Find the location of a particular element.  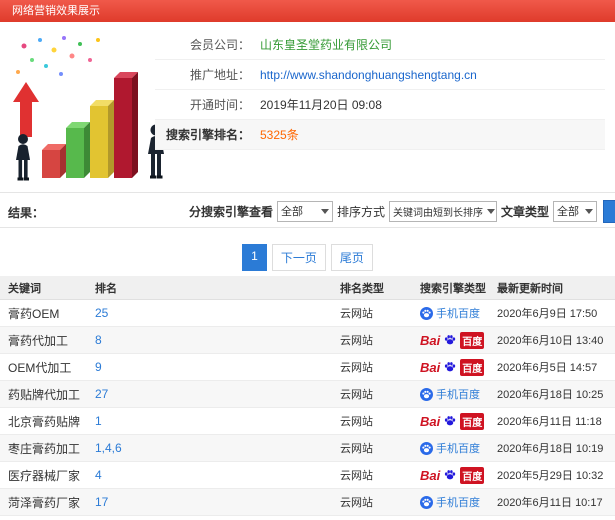

updated-cell: 2020年6月18日 10:25 is located at coordinates (550, 395).